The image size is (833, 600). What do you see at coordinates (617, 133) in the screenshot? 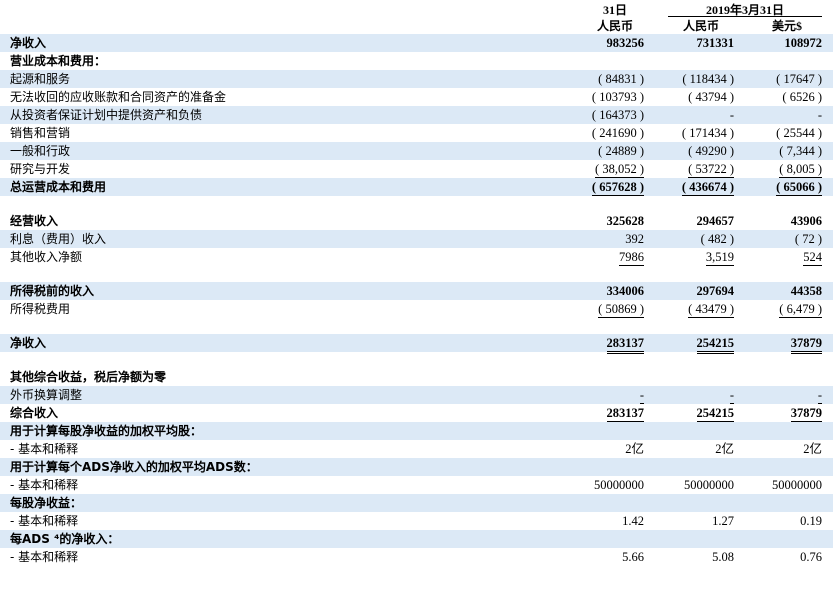
I see `value-text: ( 241690 )` at bounding box center [617, 133].